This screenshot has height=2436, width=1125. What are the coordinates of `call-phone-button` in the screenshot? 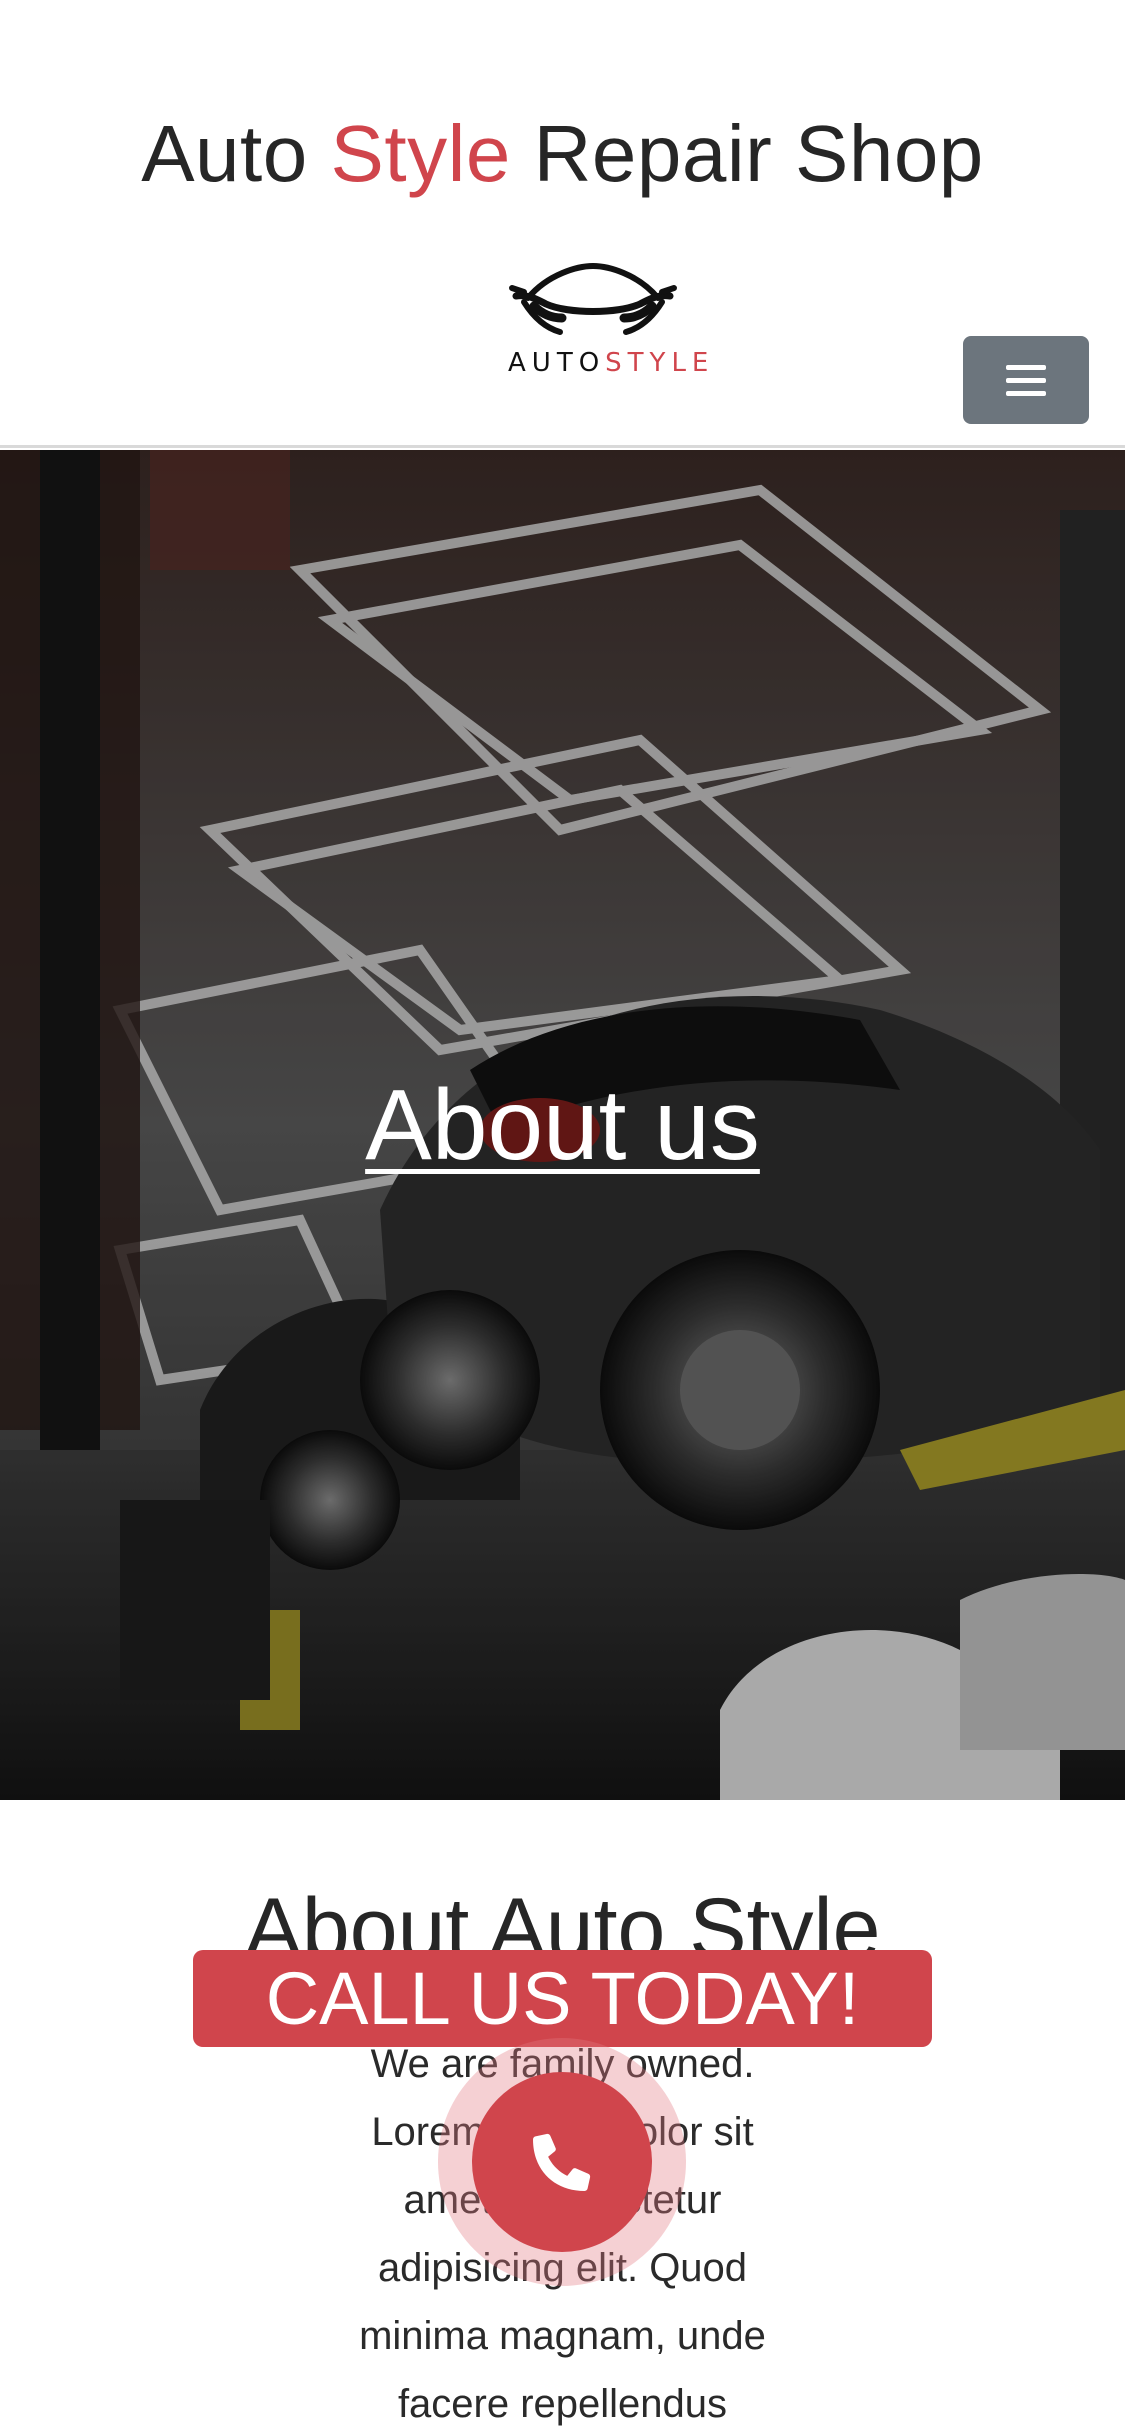 It's located at (562, 2162).